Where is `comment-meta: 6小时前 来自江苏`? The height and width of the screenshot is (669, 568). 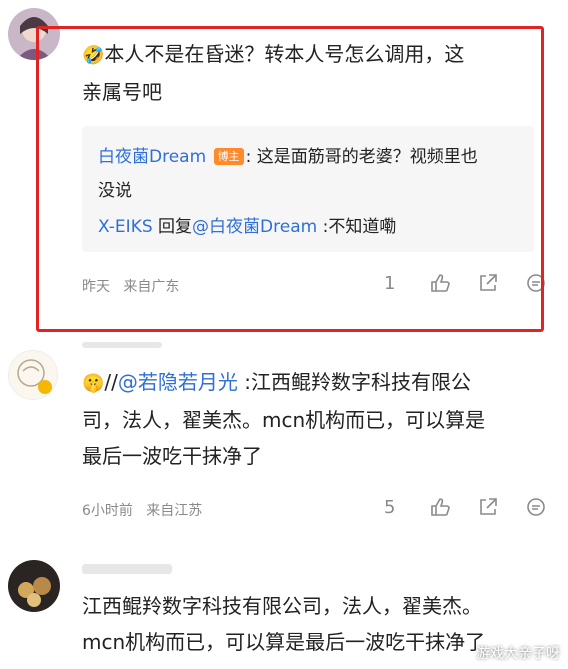
comment-meta: 6小时前 来自江苏 is located at coordinates (142, 510).